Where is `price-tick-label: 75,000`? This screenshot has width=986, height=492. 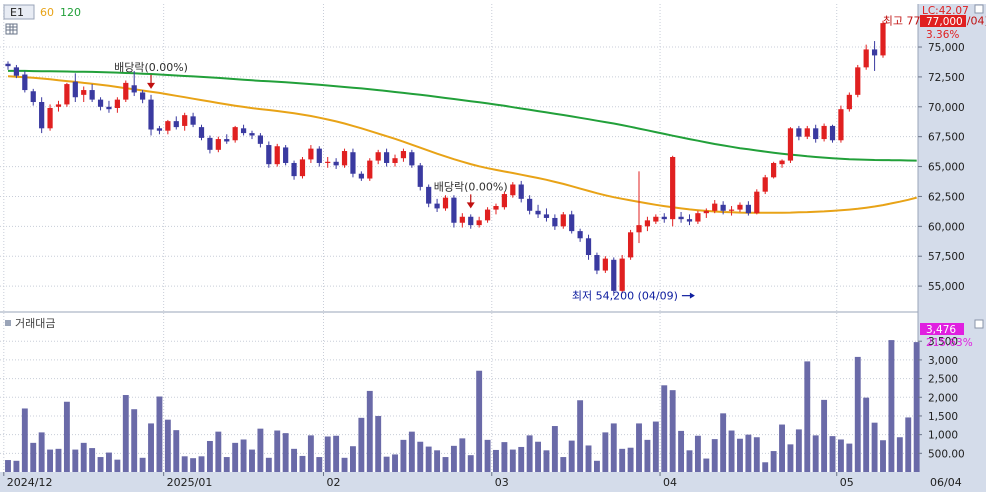
price-tick-label: 75,000 is located at coordinates (946, 48).